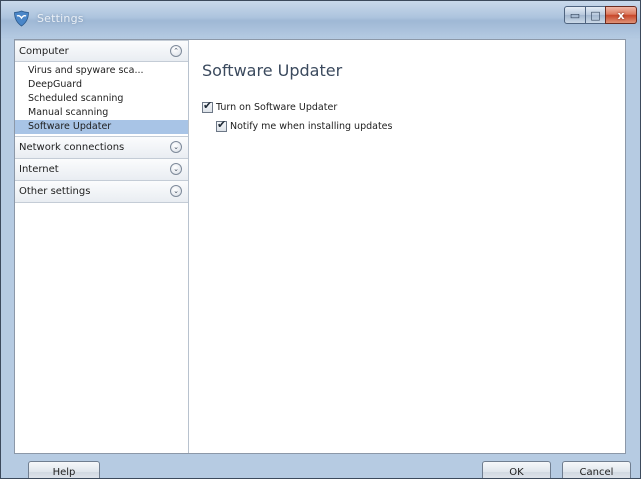  What do you see at coordinates (596, 469) in the screenshot?
I see `cancel-button: Cancel` at bounding box center [596, 469].